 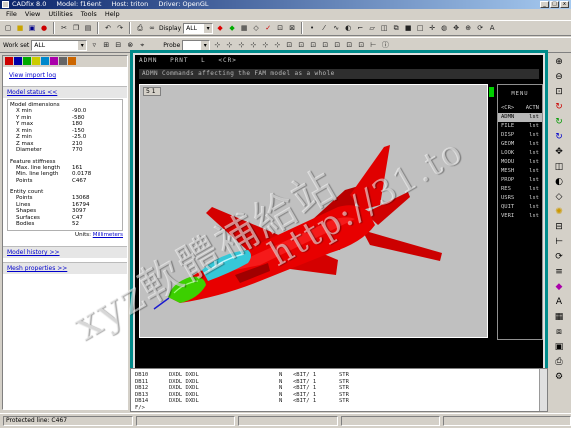 What do you see at coordinates (112, 14) in the screenshot?
I see `menu-help: Help` at bounding box center [112, 14].